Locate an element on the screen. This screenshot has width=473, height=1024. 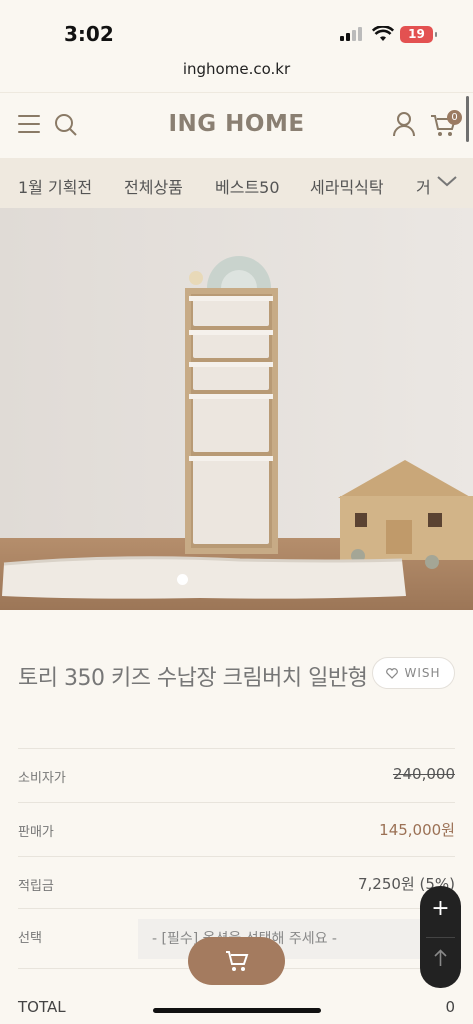
carousel-dot is located at coordinates (182, 579).